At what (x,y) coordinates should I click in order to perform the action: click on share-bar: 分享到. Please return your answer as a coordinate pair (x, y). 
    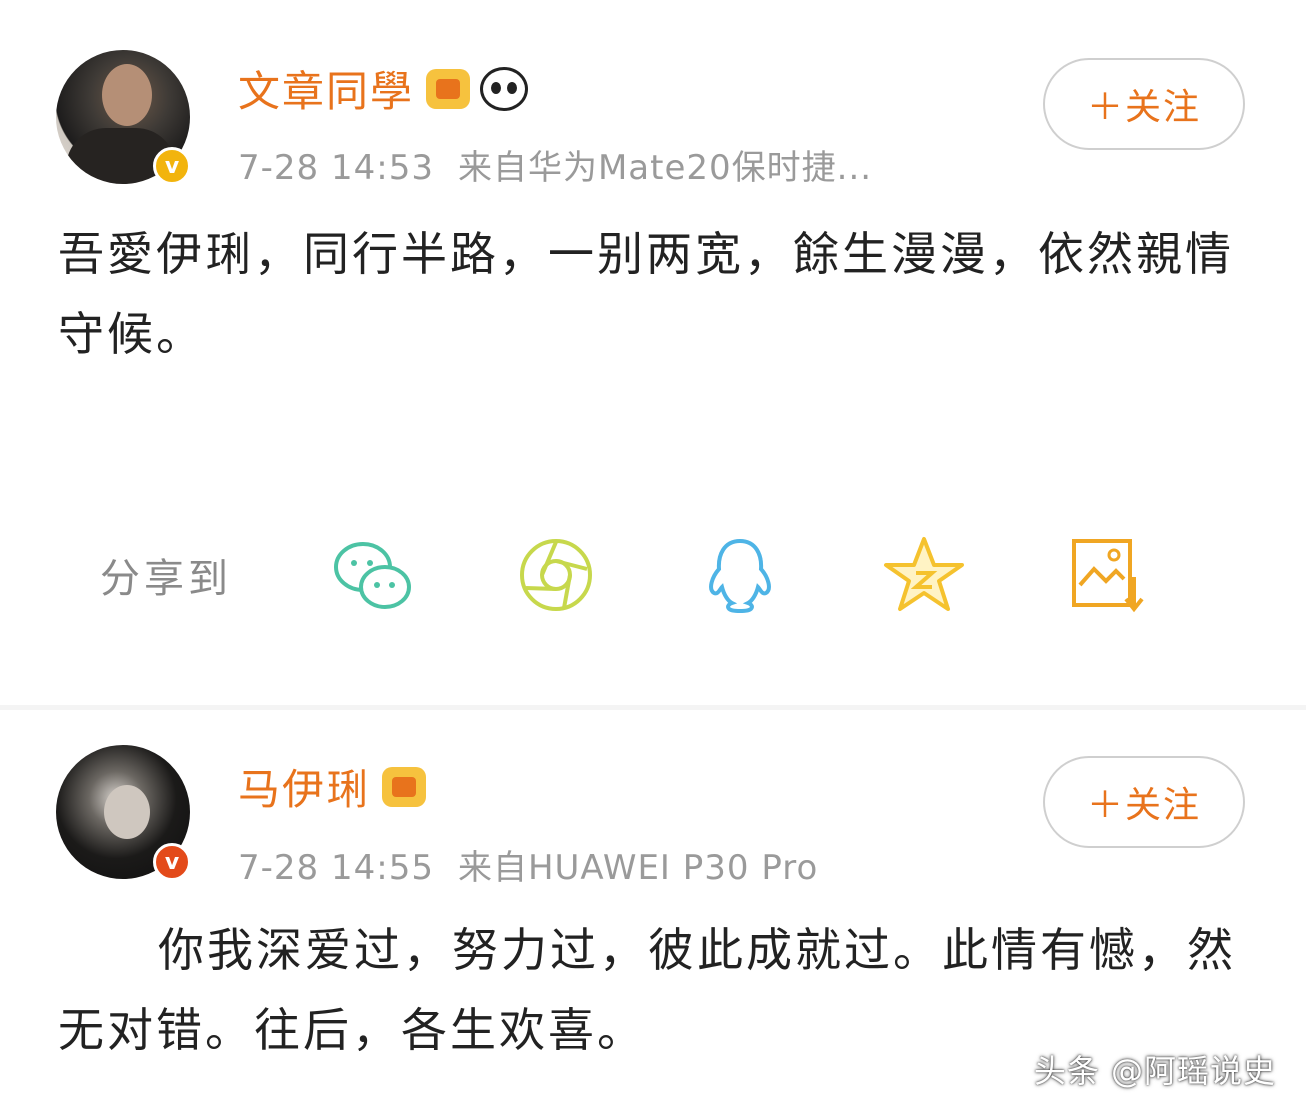
    Looking at the image, I should click on (675, 575).